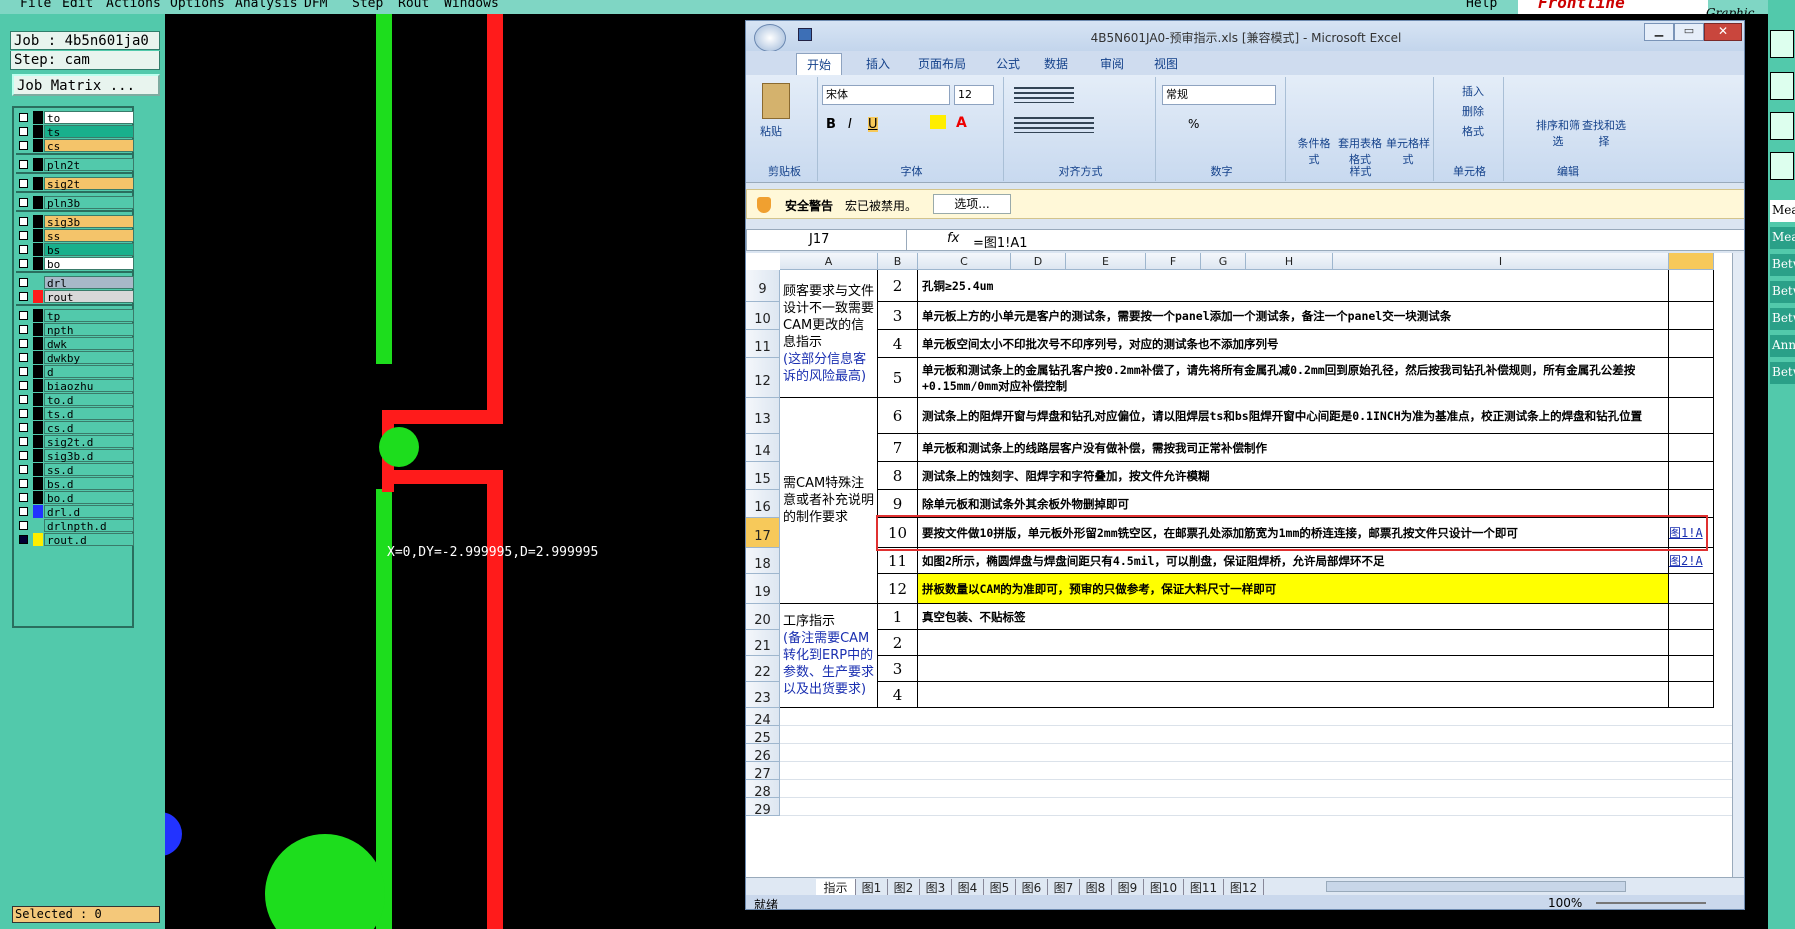 Image resolution: width=1795 pixels, height=929 pixels. I want to click on menu-actions: Actions, so click(133, 5).